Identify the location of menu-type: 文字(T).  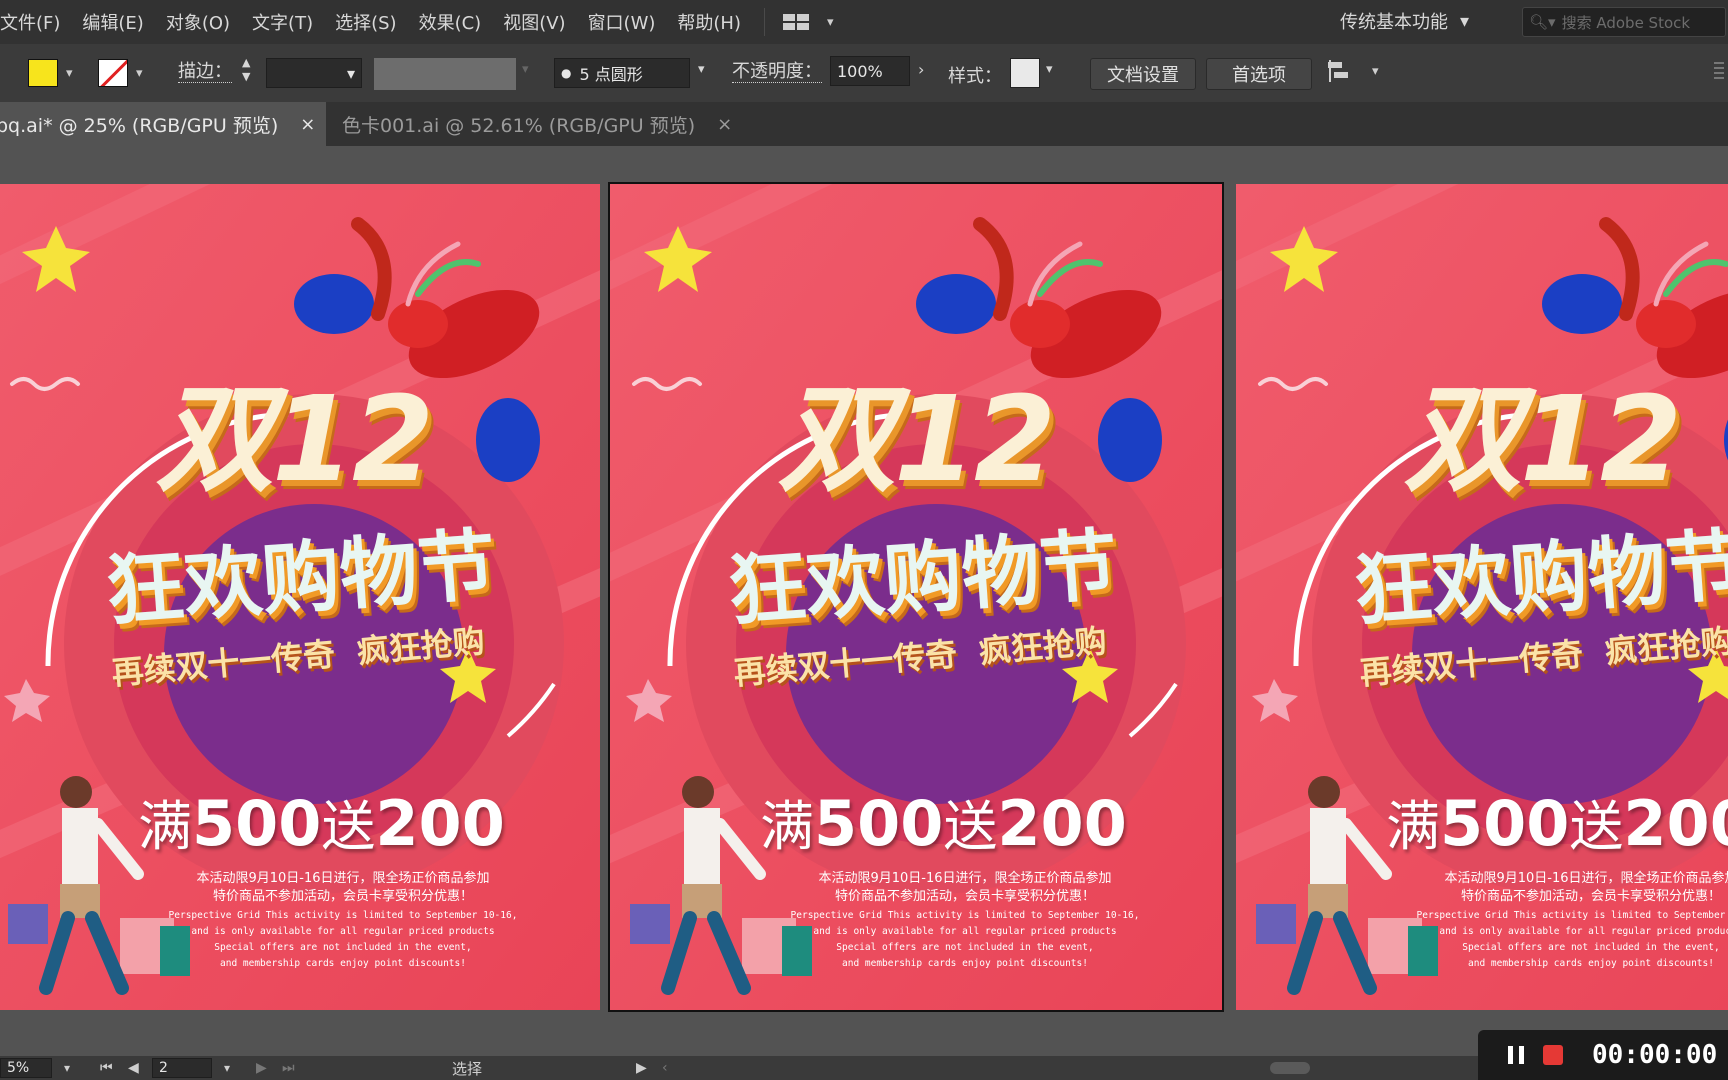
(282, 22).